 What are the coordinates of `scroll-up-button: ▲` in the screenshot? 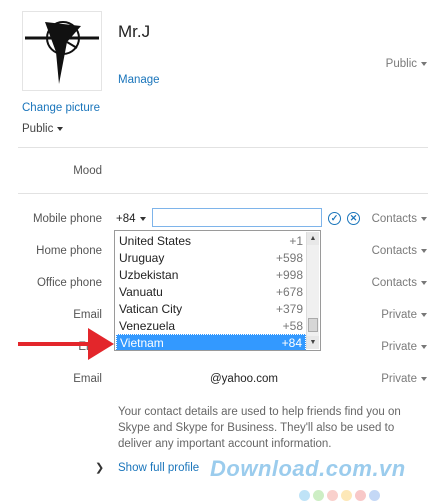 It's located at (313, 238).